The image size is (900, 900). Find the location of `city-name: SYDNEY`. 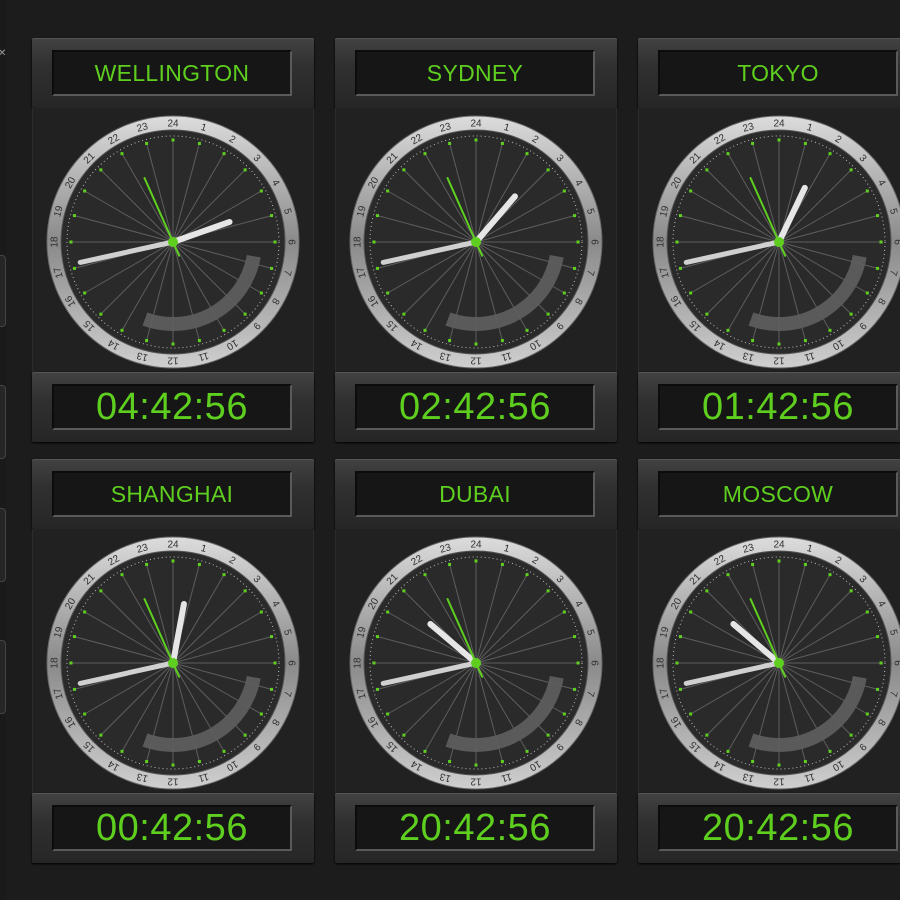

city-name: SYDNEY is located at coordinates (475, 72).